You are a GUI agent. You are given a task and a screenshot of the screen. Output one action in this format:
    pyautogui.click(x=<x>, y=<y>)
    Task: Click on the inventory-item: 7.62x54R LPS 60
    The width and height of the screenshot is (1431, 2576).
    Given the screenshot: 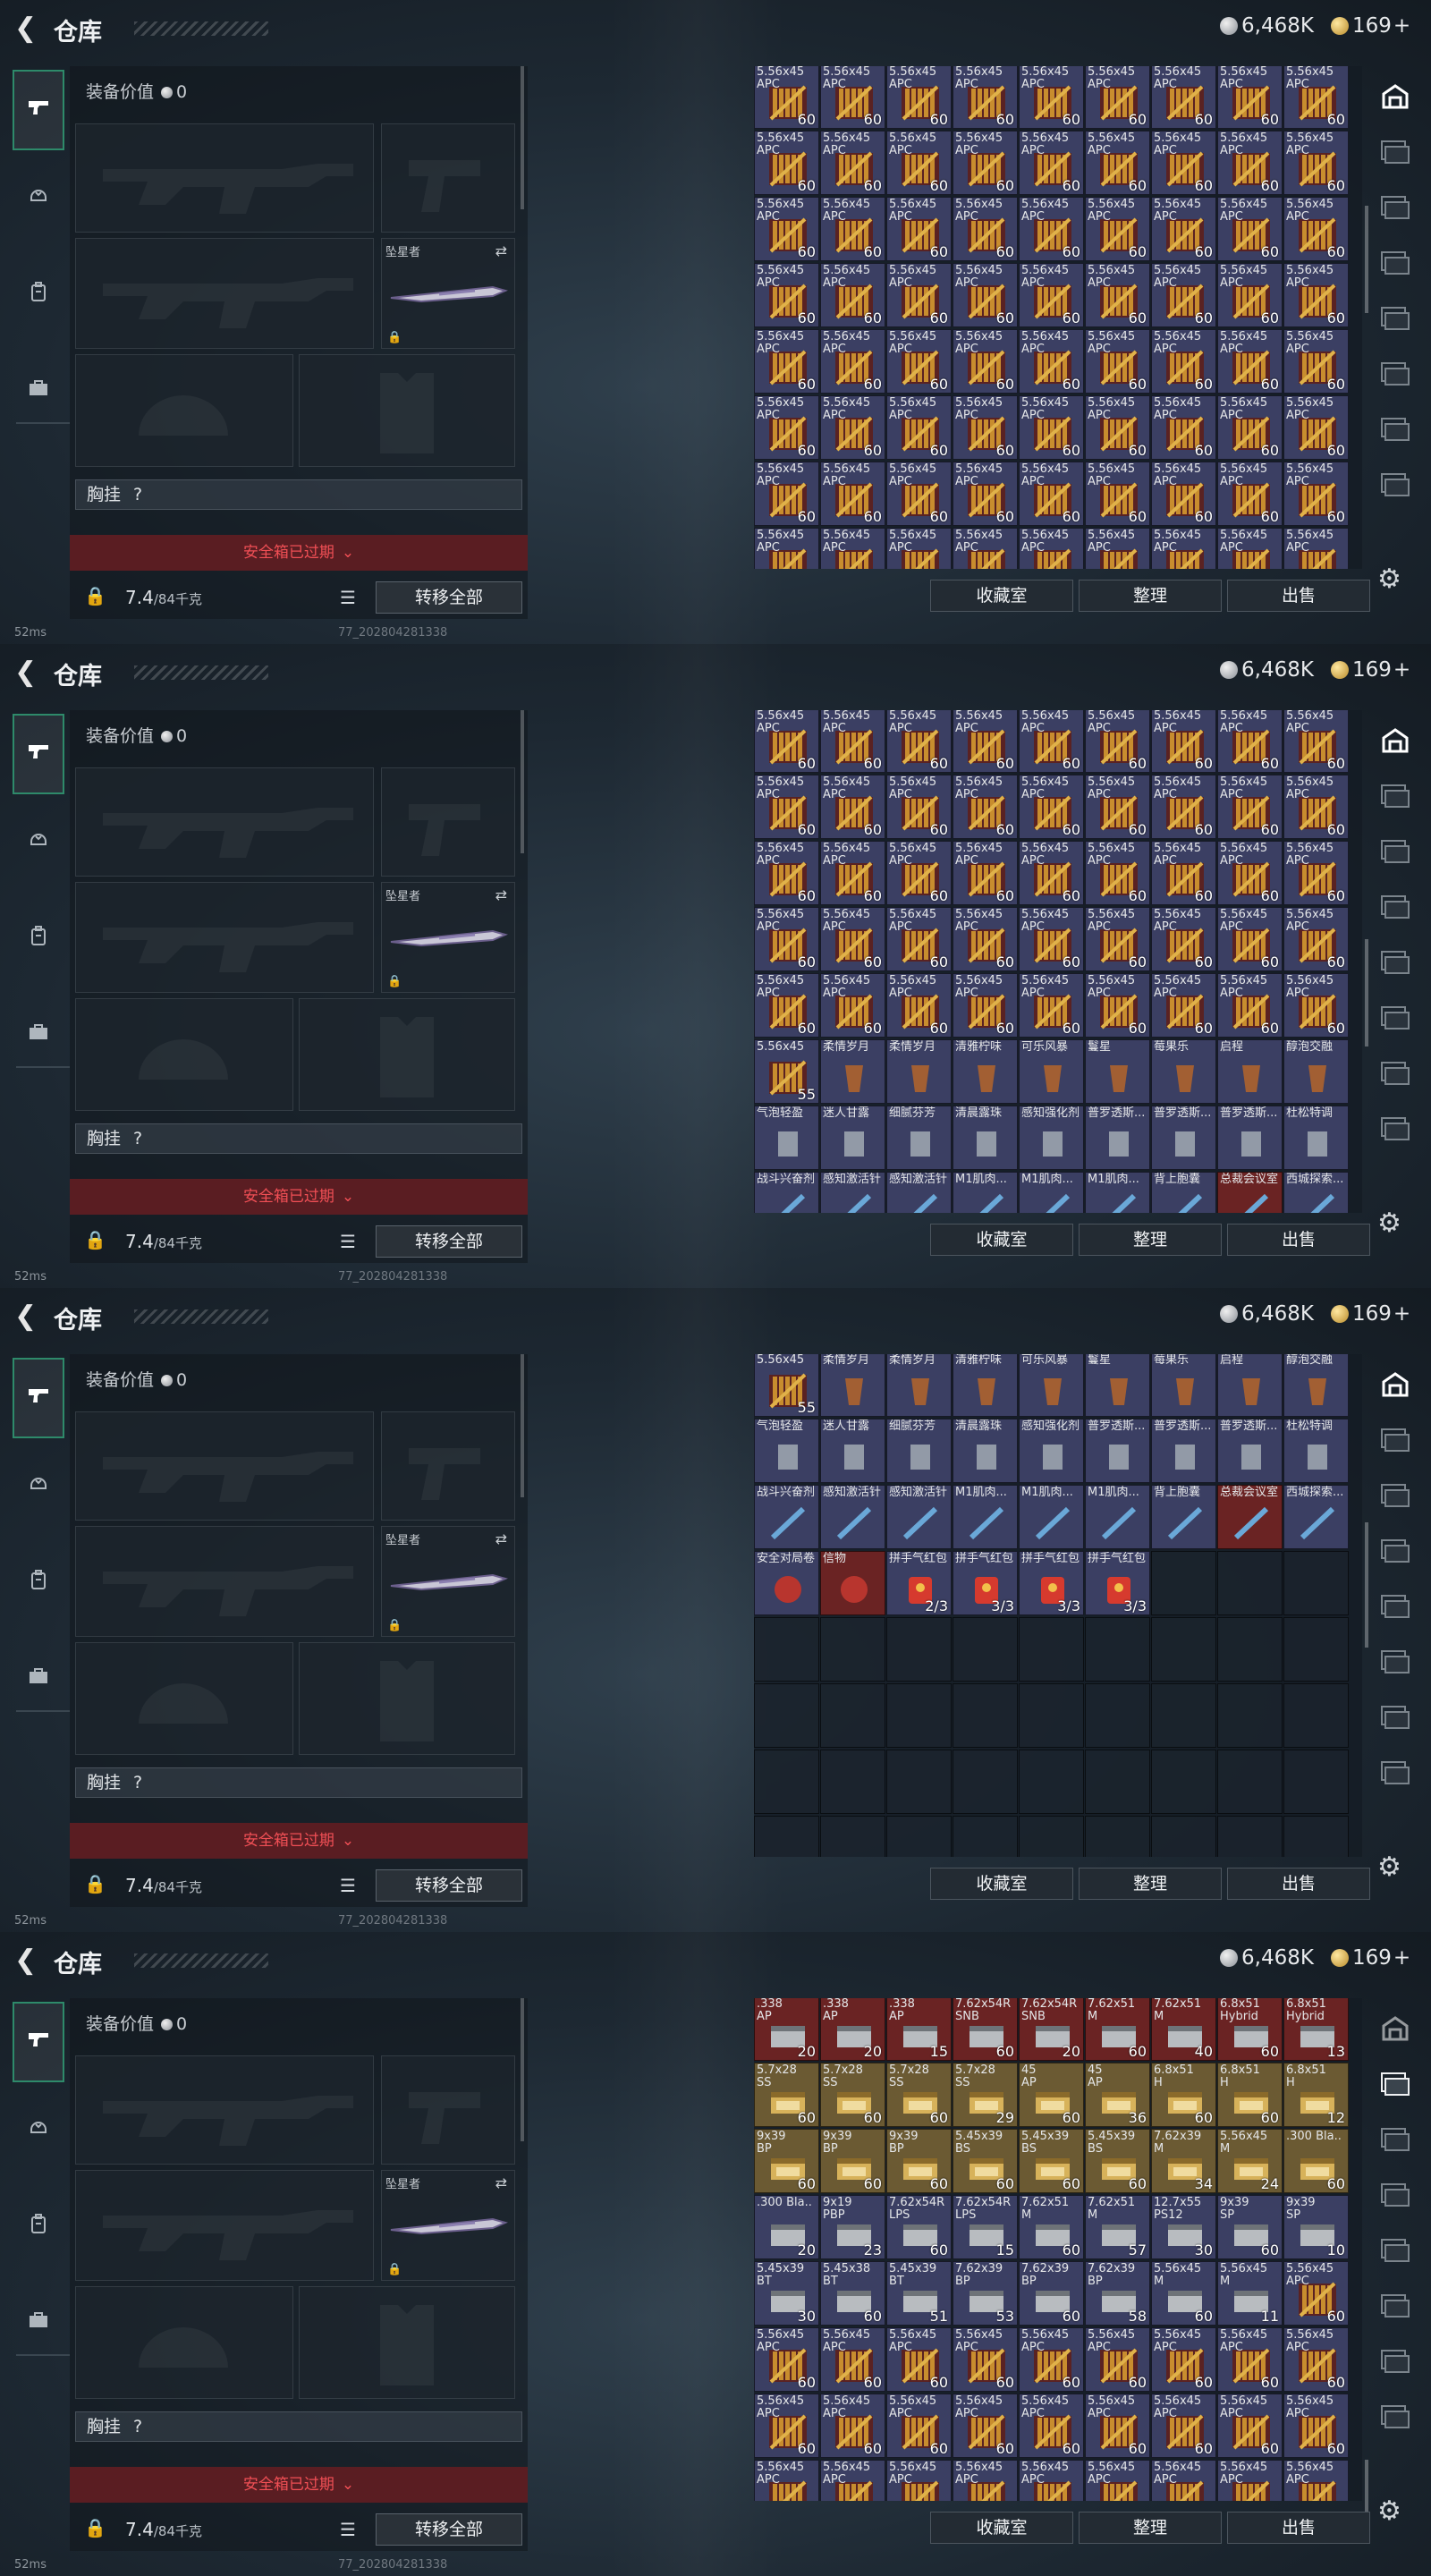 What is the action you would take?
    pyautogui.click(x=919, y=2227)
    